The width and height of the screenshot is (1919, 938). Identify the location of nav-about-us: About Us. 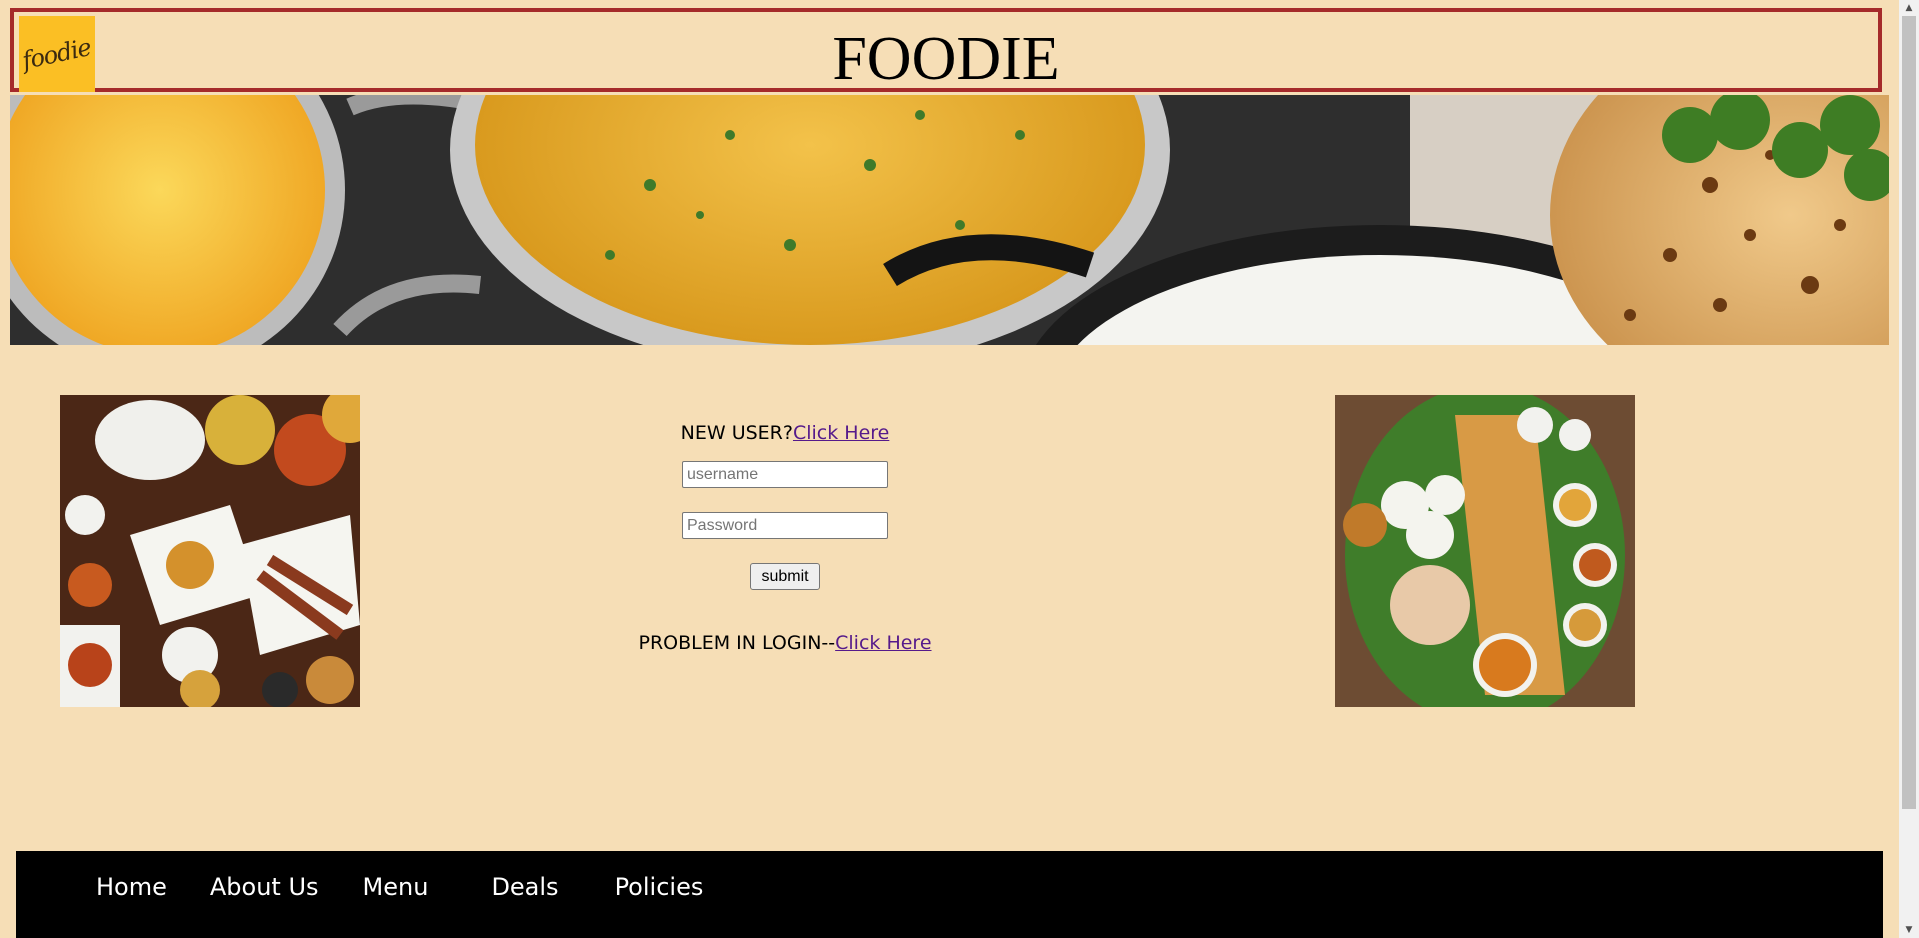
(264, 887).